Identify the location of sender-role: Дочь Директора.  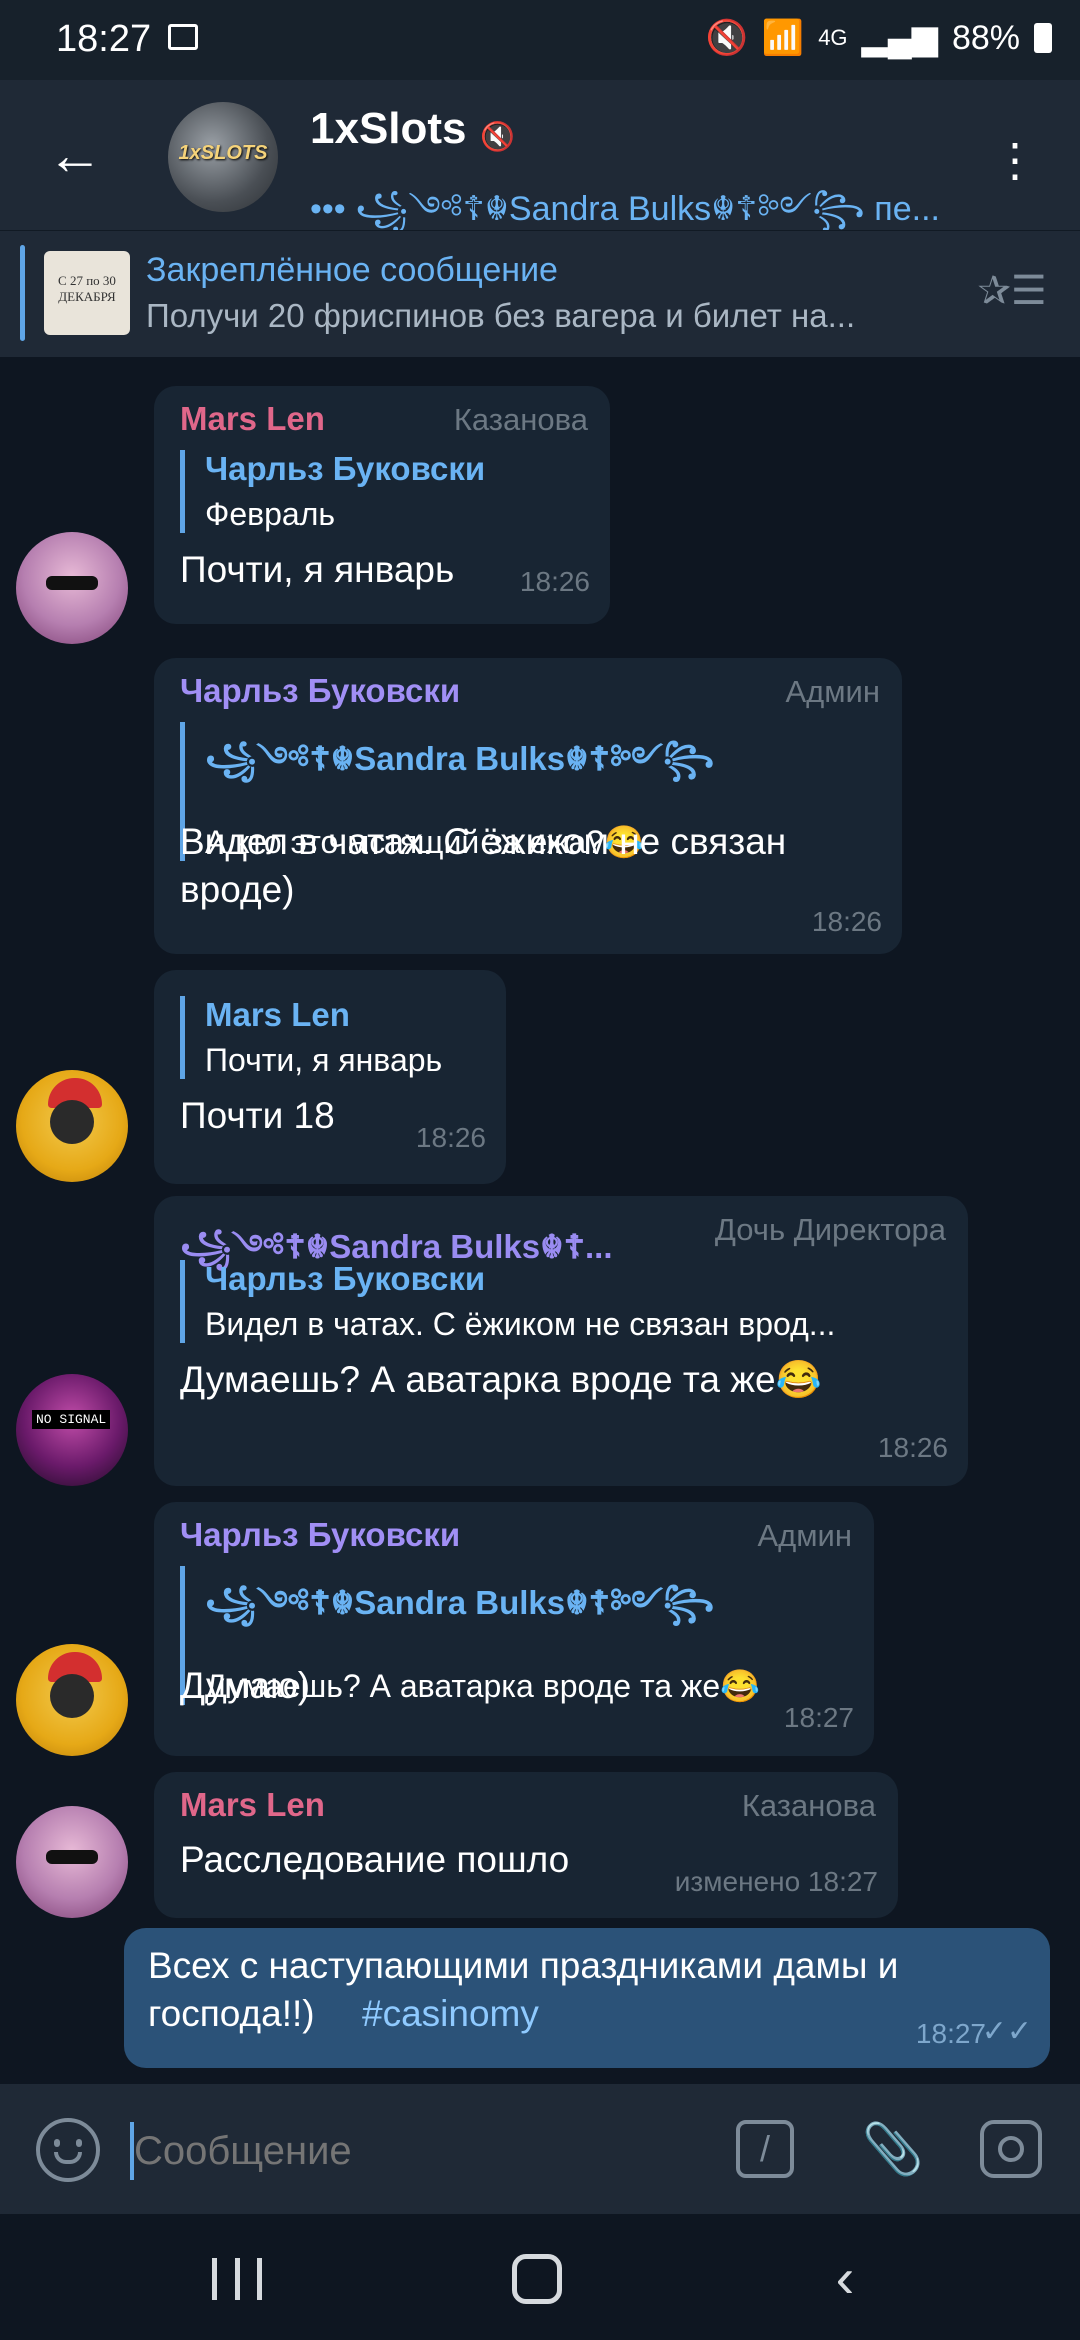
(830, 1229).